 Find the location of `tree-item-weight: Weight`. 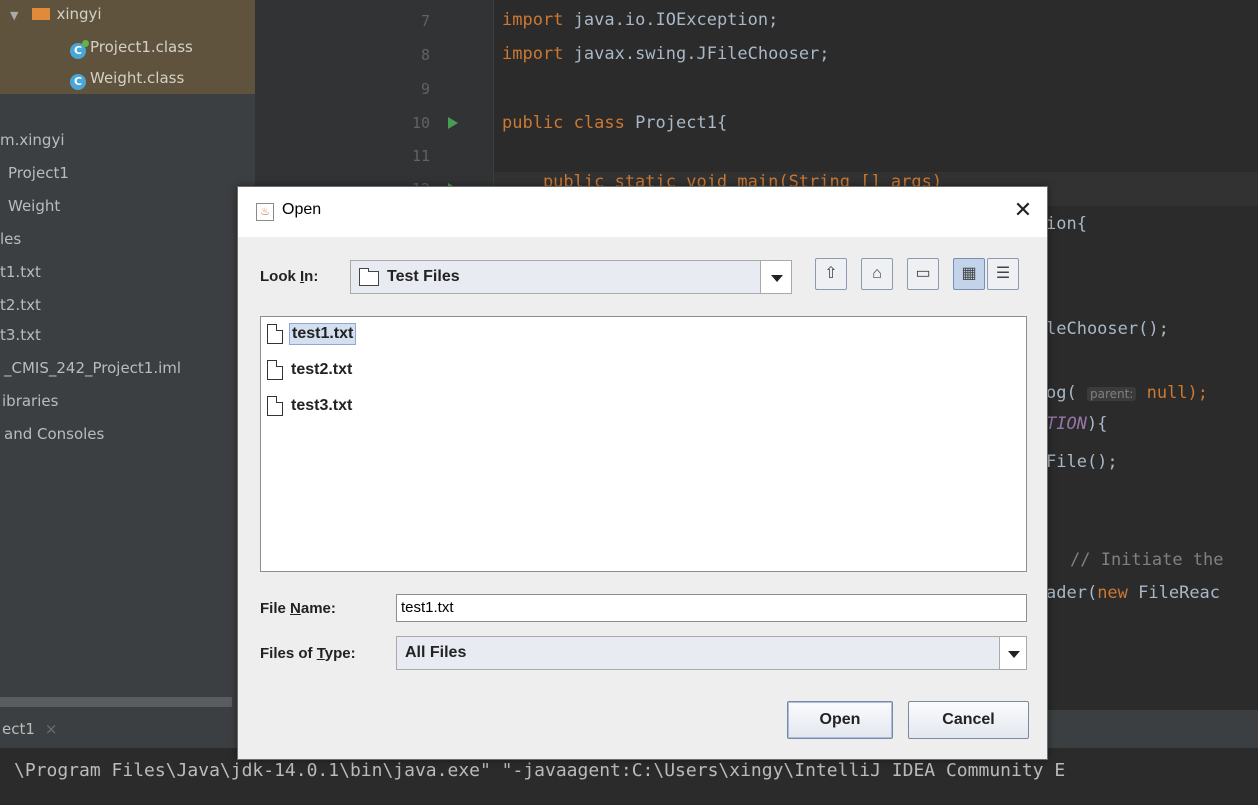

tree-item-weight: Weight is located at coordinates (34, 206).